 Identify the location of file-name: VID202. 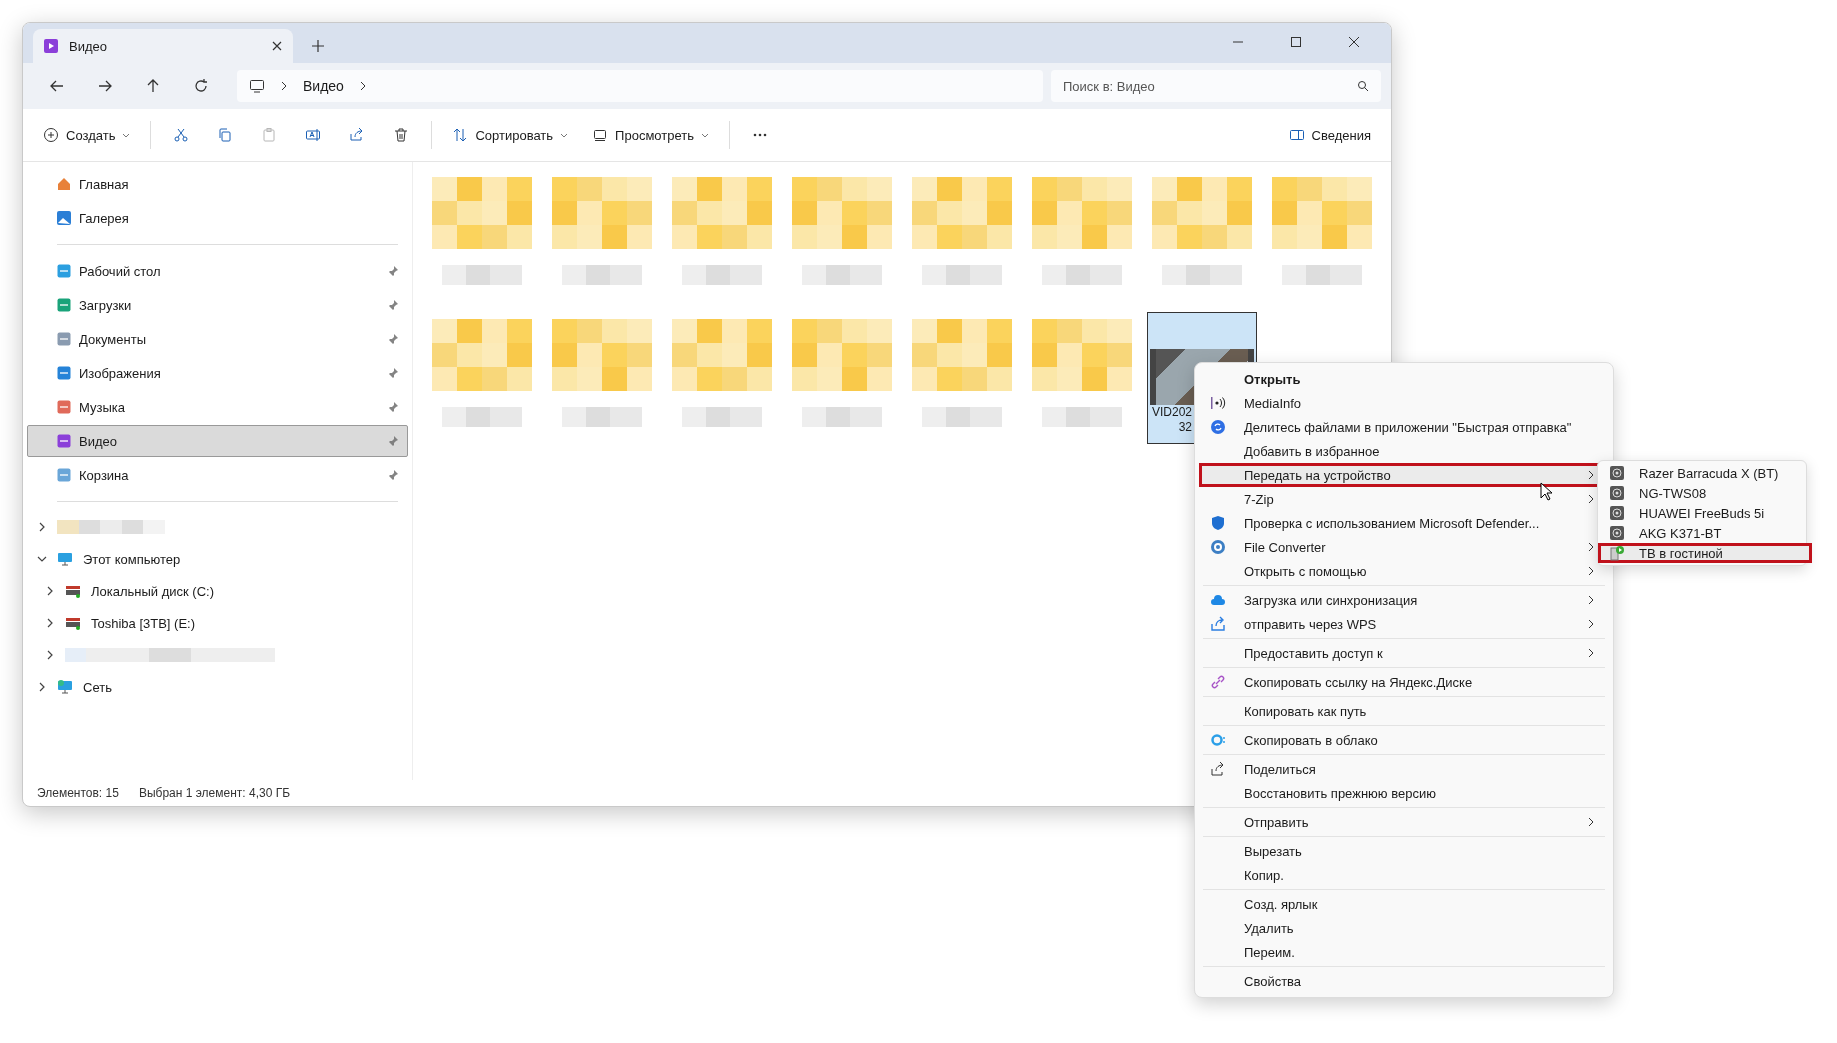
(1171, 412).